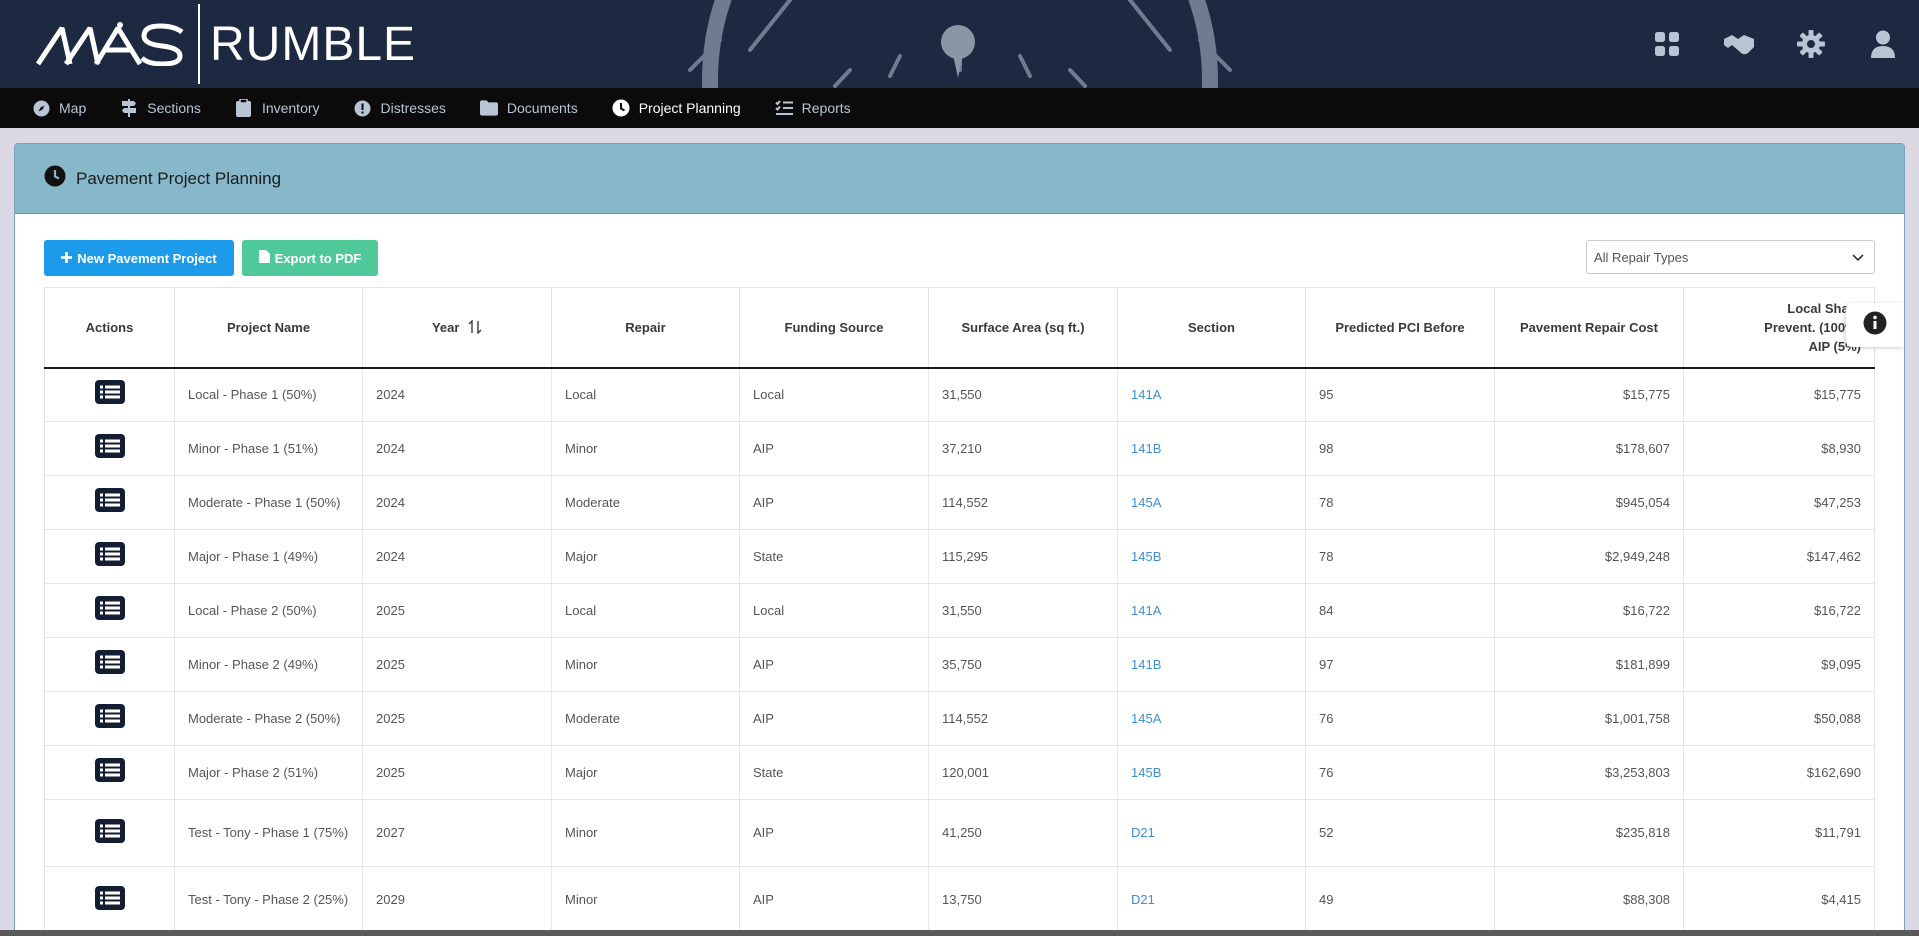  Describe the element at coordinates (318, 258) in the screenshot. I see `export-button-label: Export to PDF` at that location.